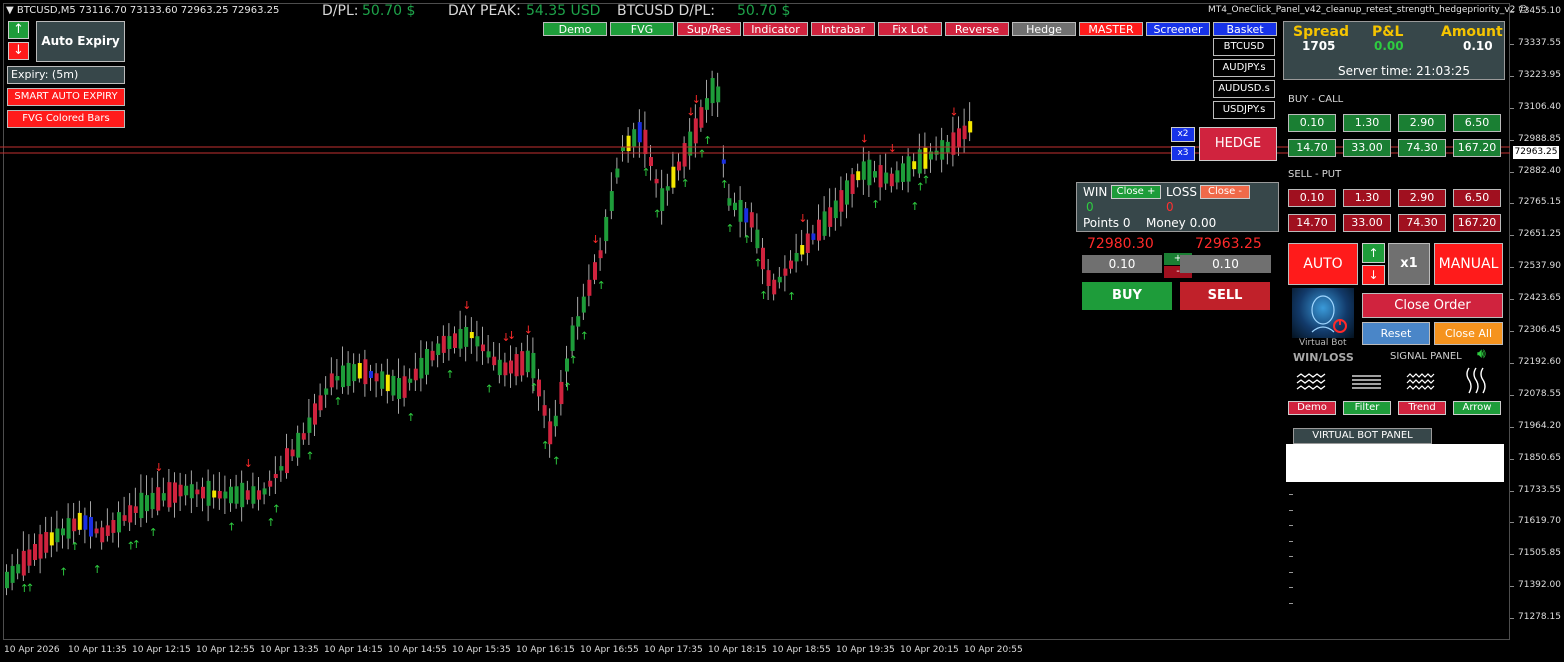  What do you see at coordinates (1312, 223) in the screenshot?
I see `sell-put-amount-button: 14.70` at bounding box center [1312, 223].